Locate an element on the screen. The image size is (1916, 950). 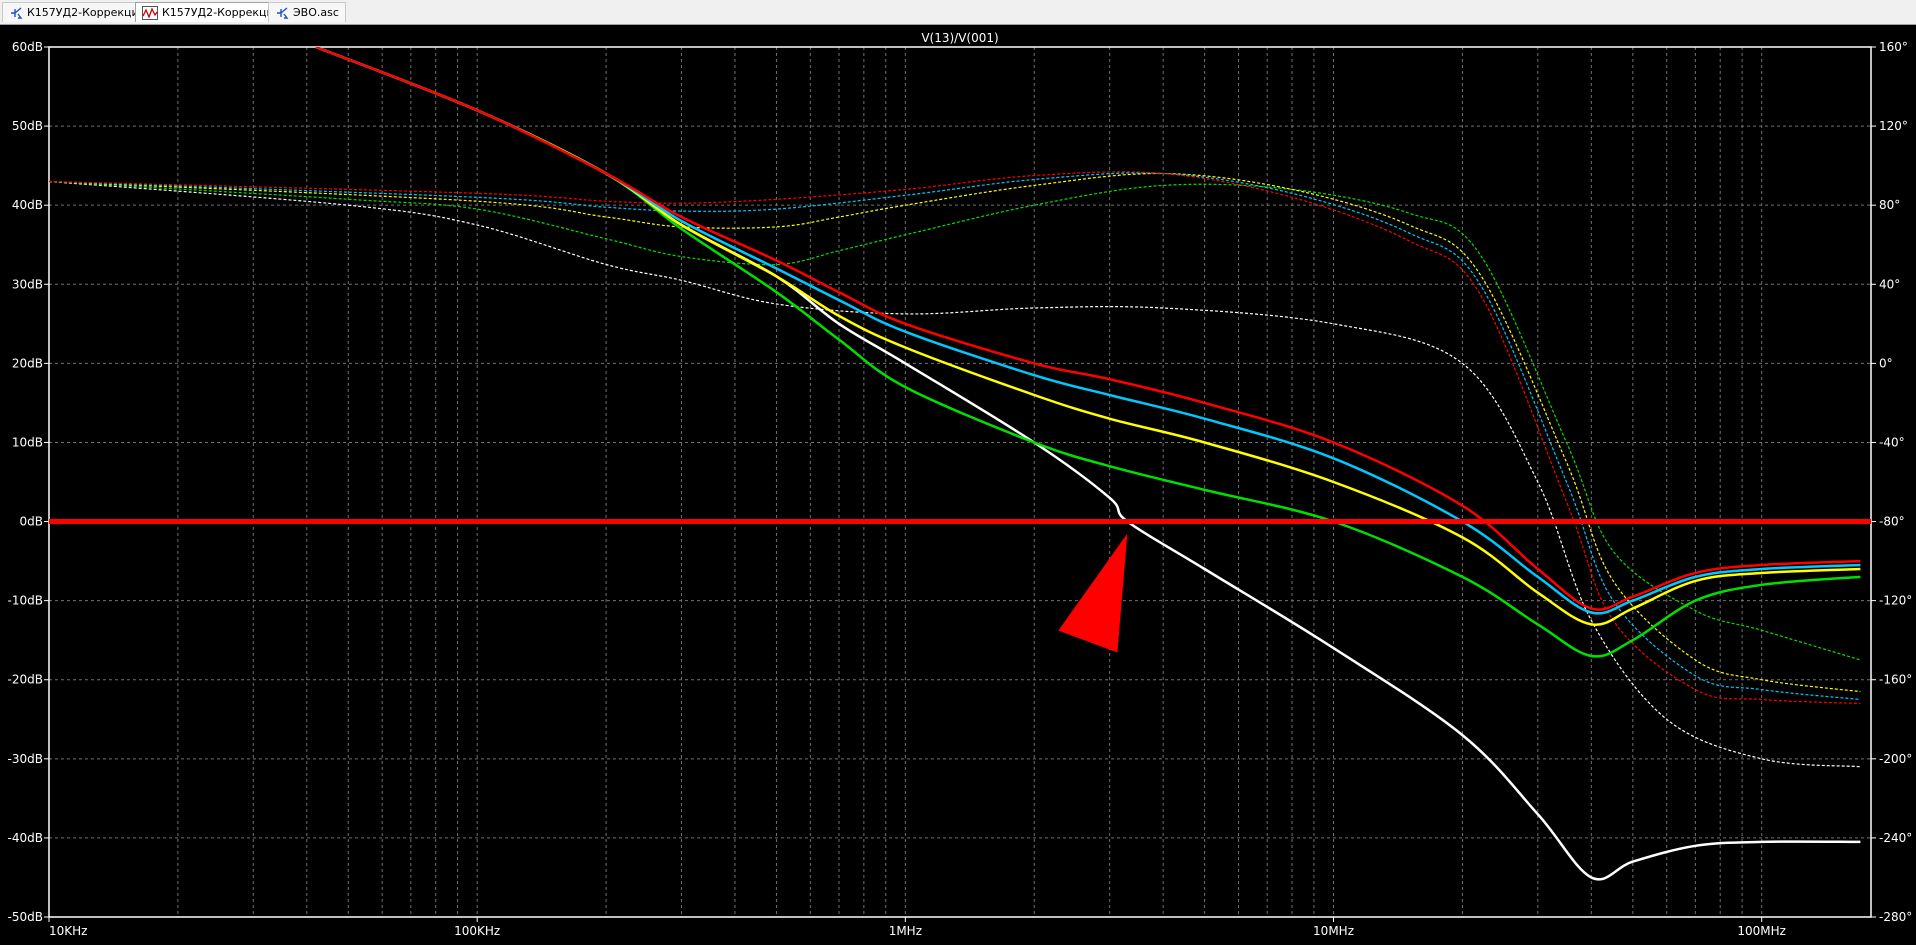
y-tick-label-magnitude: 20dB is located at coordinates (27, 363).